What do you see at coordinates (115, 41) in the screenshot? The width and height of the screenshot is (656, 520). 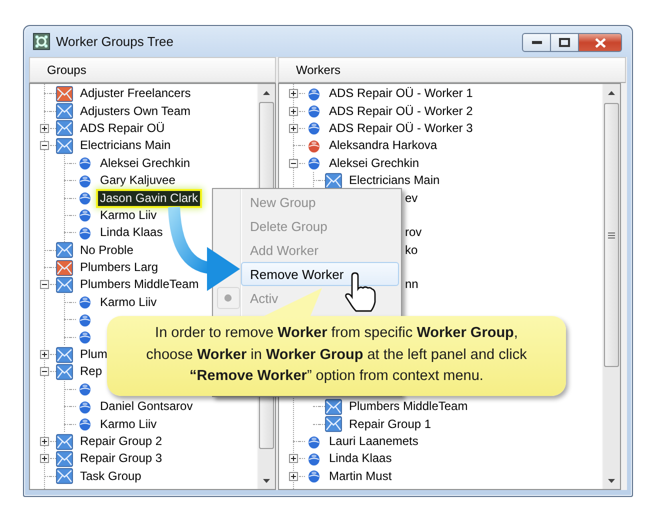 I see `window-title: Worker Groups Tree` at bounding box center [115, 41].